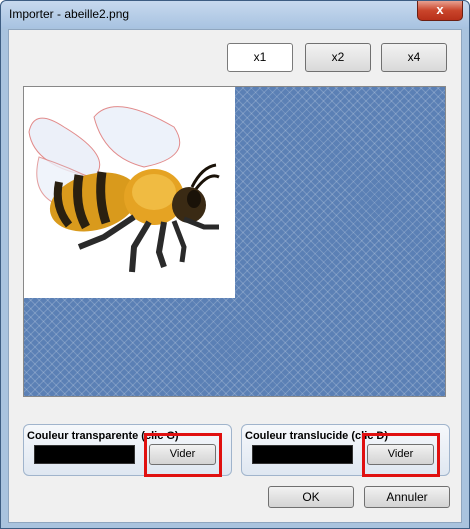 The width and height of the screenshot is (470, 529). Describe the element at coordinates (260, 57) in the screenshot. I see `zoom-x1-button: x1` at that location.